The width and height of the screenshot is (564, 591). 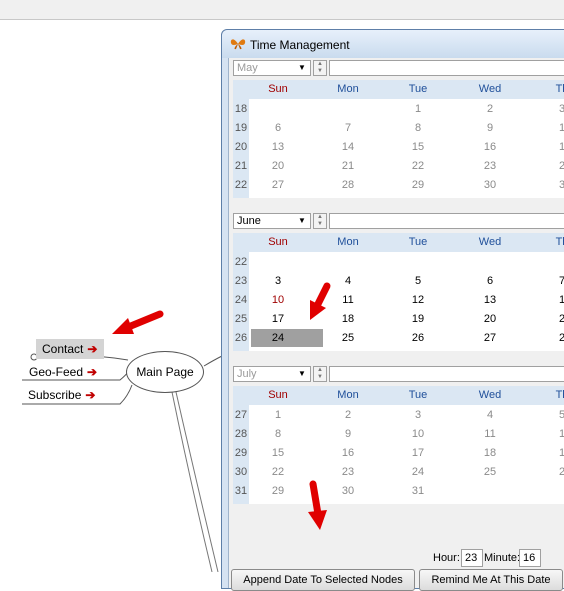 What do you see at coordinates (393, 44) in the screenshot?
I see `window-titlebar: Time Management` at bounding box center [393, 44].